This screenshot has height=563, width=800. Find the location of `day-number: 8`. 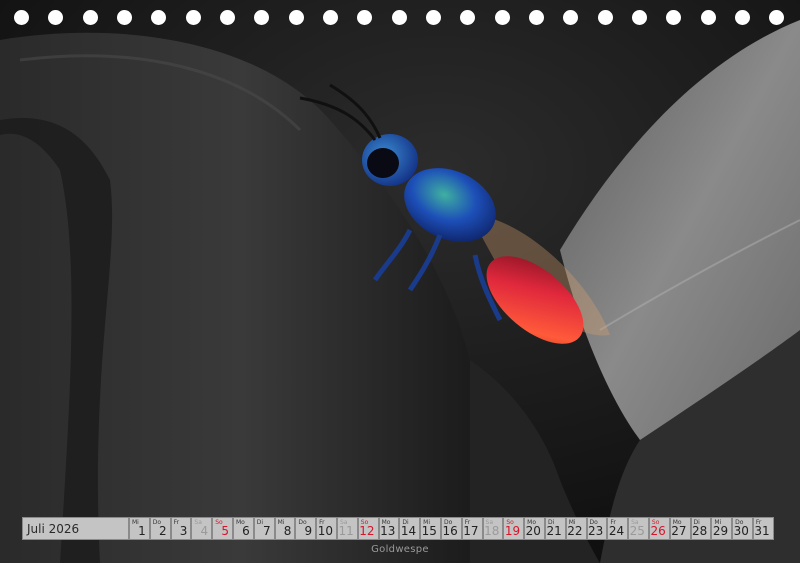

day-number: 8 is located at coordinates (287, 531).